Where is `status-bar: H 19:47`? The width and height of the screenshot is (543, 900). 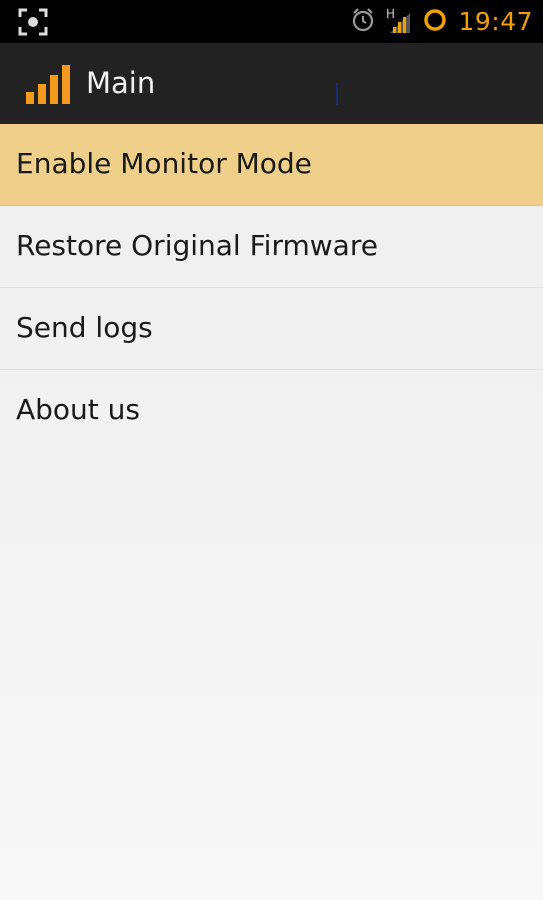 status-bar: H 19:47 is located at coordinates (271, 21).